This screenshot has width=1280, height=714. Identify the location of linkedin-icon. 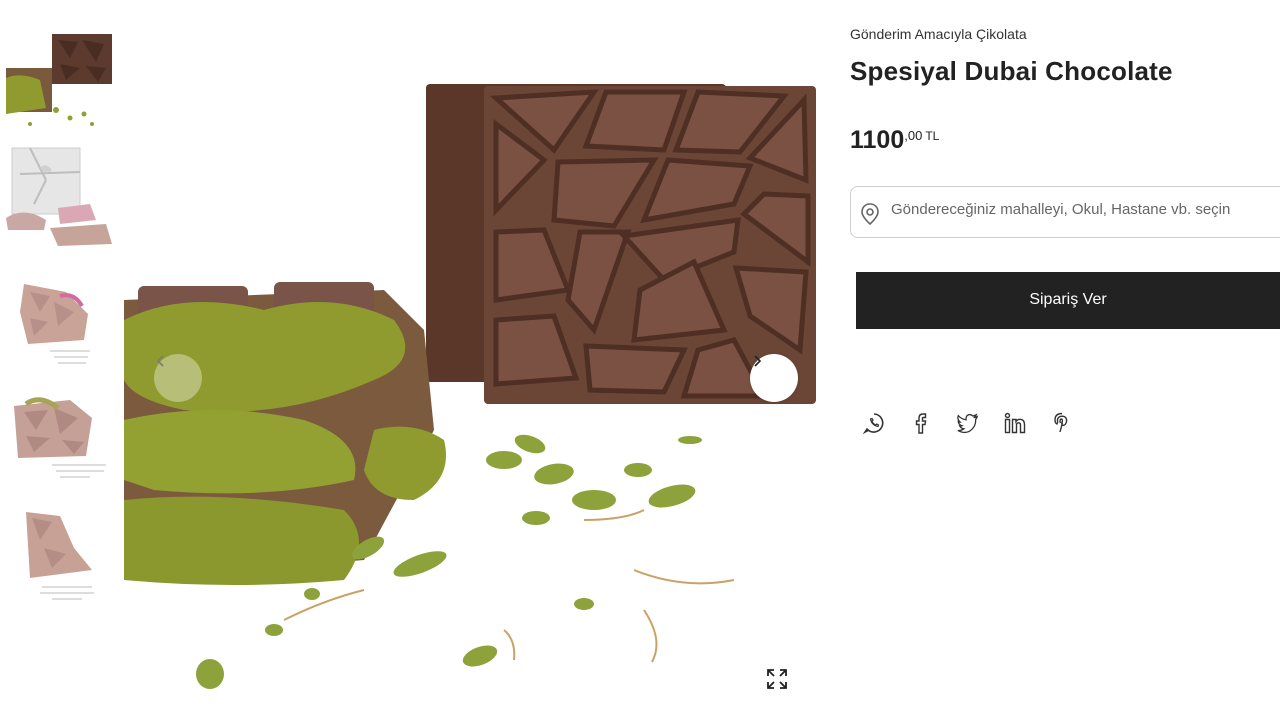
(1015, 423).